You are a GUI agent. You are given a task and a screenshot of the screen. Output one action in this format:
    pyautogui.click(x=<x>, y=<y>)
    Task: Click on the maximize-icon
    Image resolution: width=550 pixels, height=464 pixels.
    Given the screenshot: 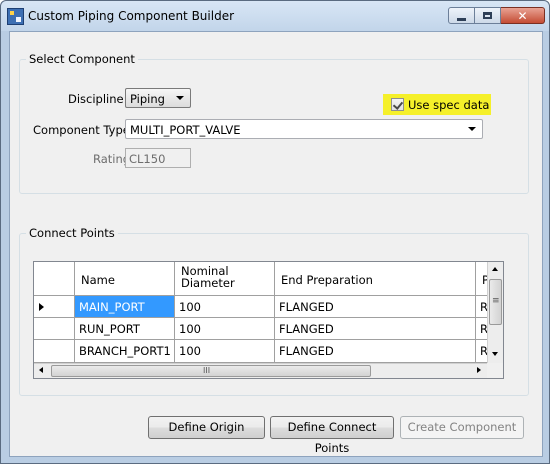 What is the action you would take?
    pyautogui.click(x=487, y=15)
    